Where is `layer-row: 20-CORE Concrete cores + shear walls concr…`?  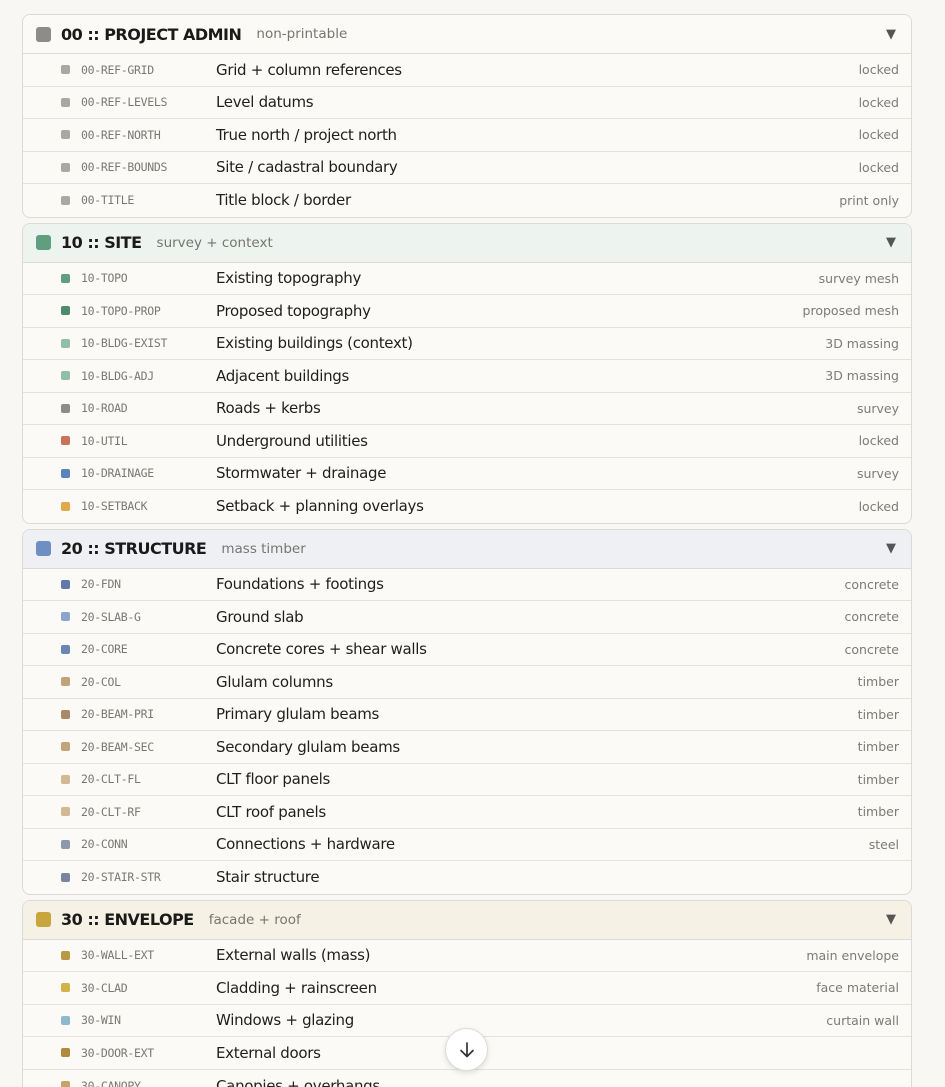
layer-row: 20-CORE Concrete cores + shear walls concr… is located at coordinates (467, 650).